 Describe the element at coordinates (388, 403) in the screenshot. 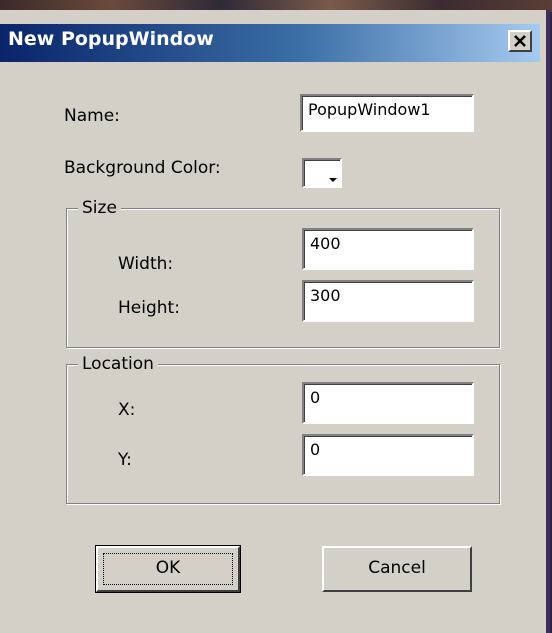

I see `x-input: 0` at that location.